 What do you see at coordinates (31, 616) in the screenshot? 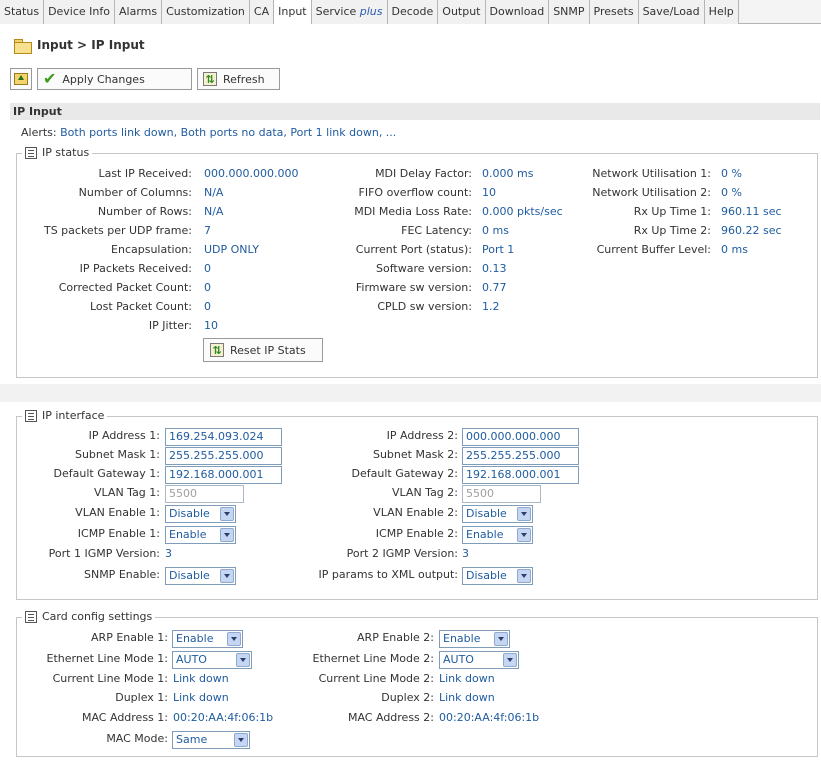
I see `panel-list-icon` at bounding box center [31, 616].